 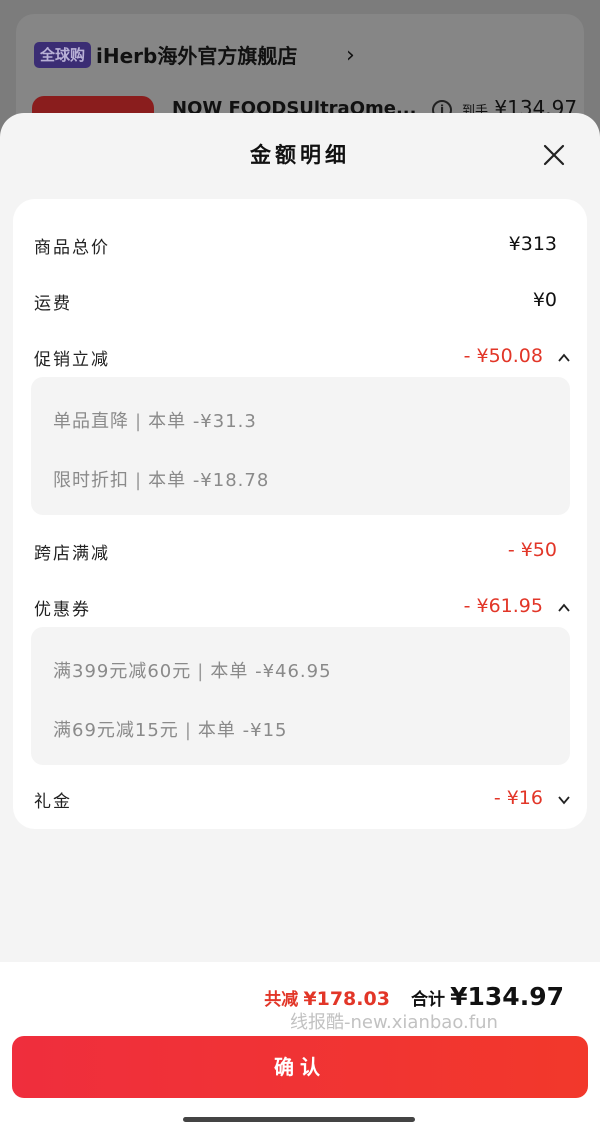 What do you see at coordinates (53, 802) in the screenshot?
I see `gift-label: 礼金` at bounding box center [53, 802].